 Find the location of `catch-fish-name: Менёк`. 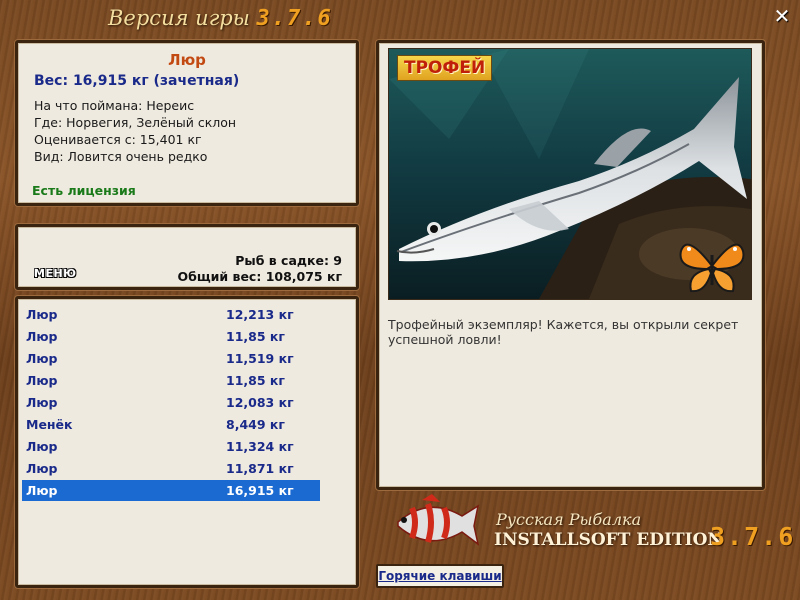

catch-fish-name: Менёк is located at coordinates (49, 424).